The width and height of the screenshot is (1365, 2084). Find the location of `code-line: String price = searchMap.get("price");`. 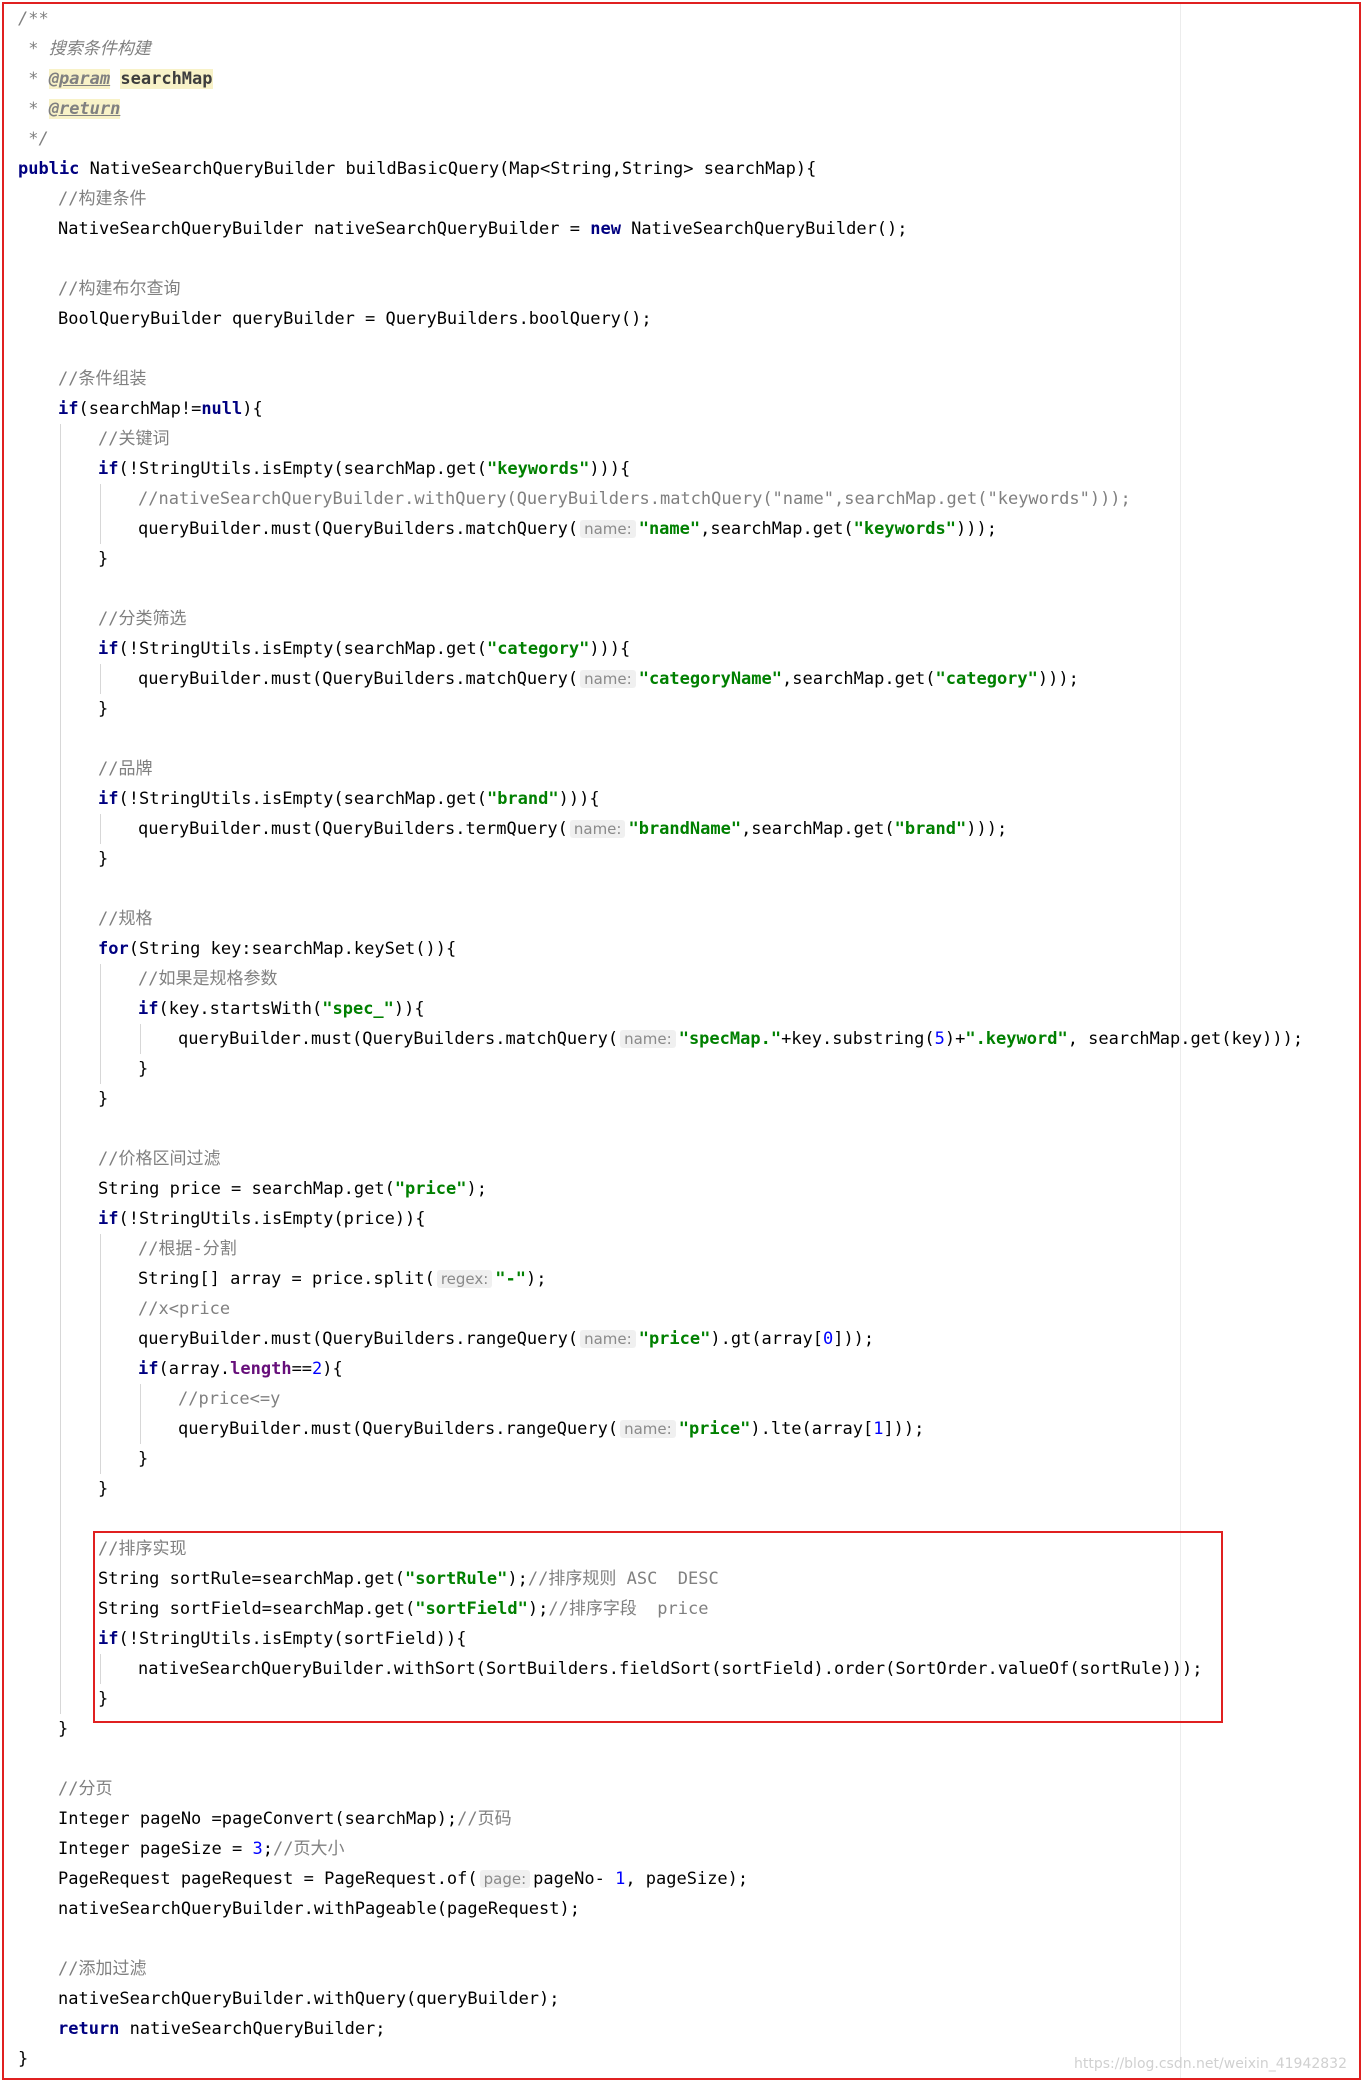

code-line: String price = searchMap.get("price"); is located at coordinates (660, 1189).